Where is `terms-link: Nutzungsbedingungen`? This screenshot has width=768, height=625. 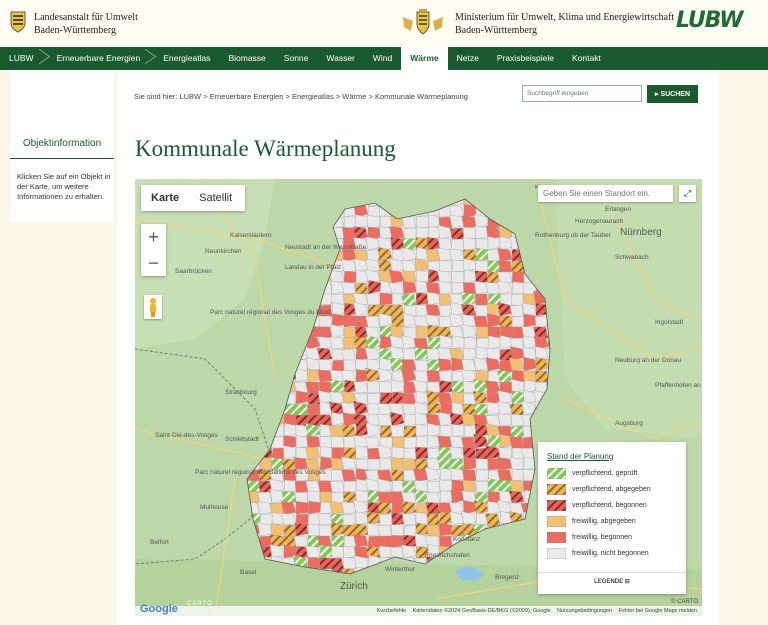
terms-link: Nutzungsbedingungen is located at coordinates (584, 611).